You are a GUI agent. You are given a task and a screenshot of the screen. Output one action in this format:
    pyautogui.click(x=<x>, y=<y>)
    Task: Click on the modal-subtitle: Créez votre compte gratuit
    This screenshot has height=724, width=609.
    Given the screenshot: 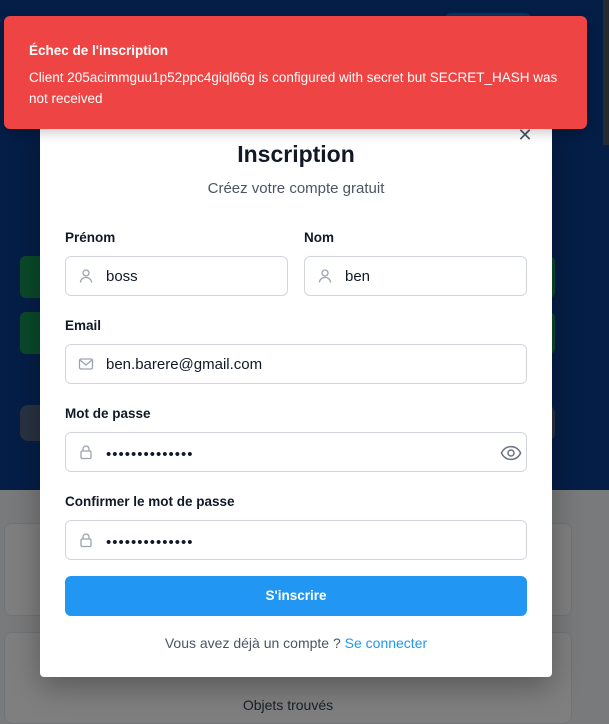 What is the action you would take?
    pyautogui.click(x=296, y=188)
    